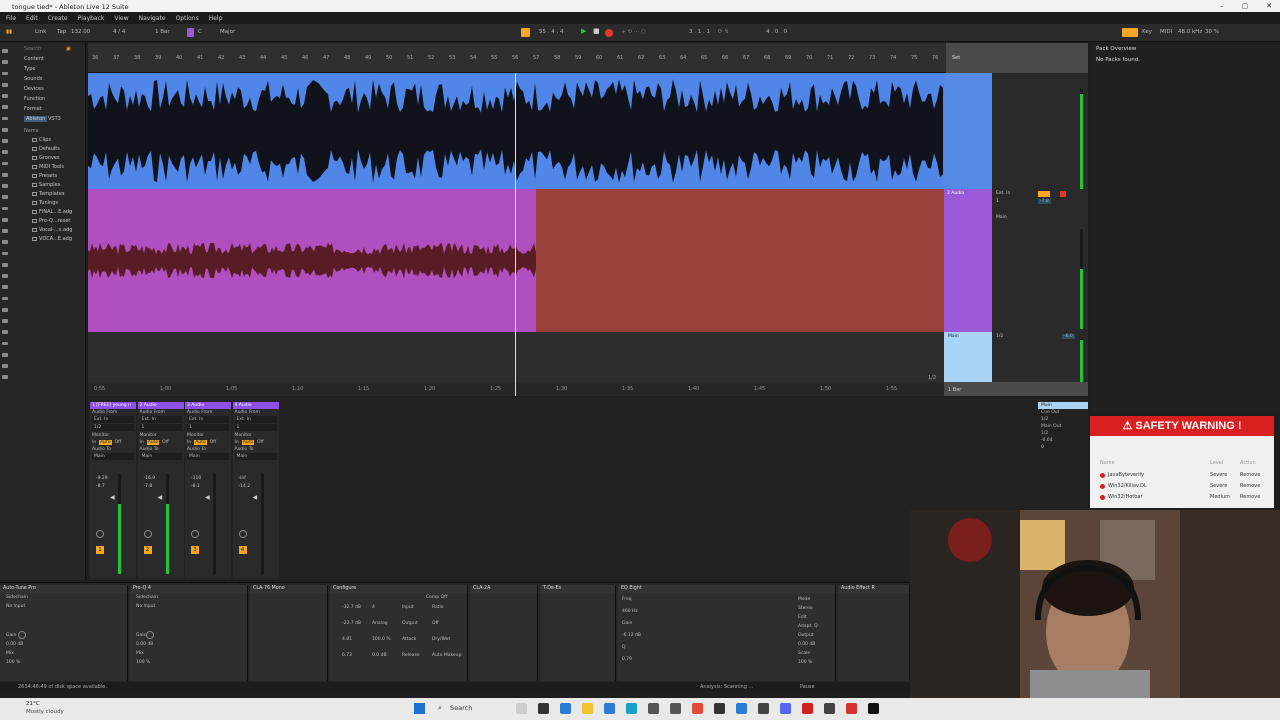 This screenshot has height=720, width=1280. Describe the element at coordinates (255, 405) in the screenshot. I see `strip-title: 4 Audio` at that location.